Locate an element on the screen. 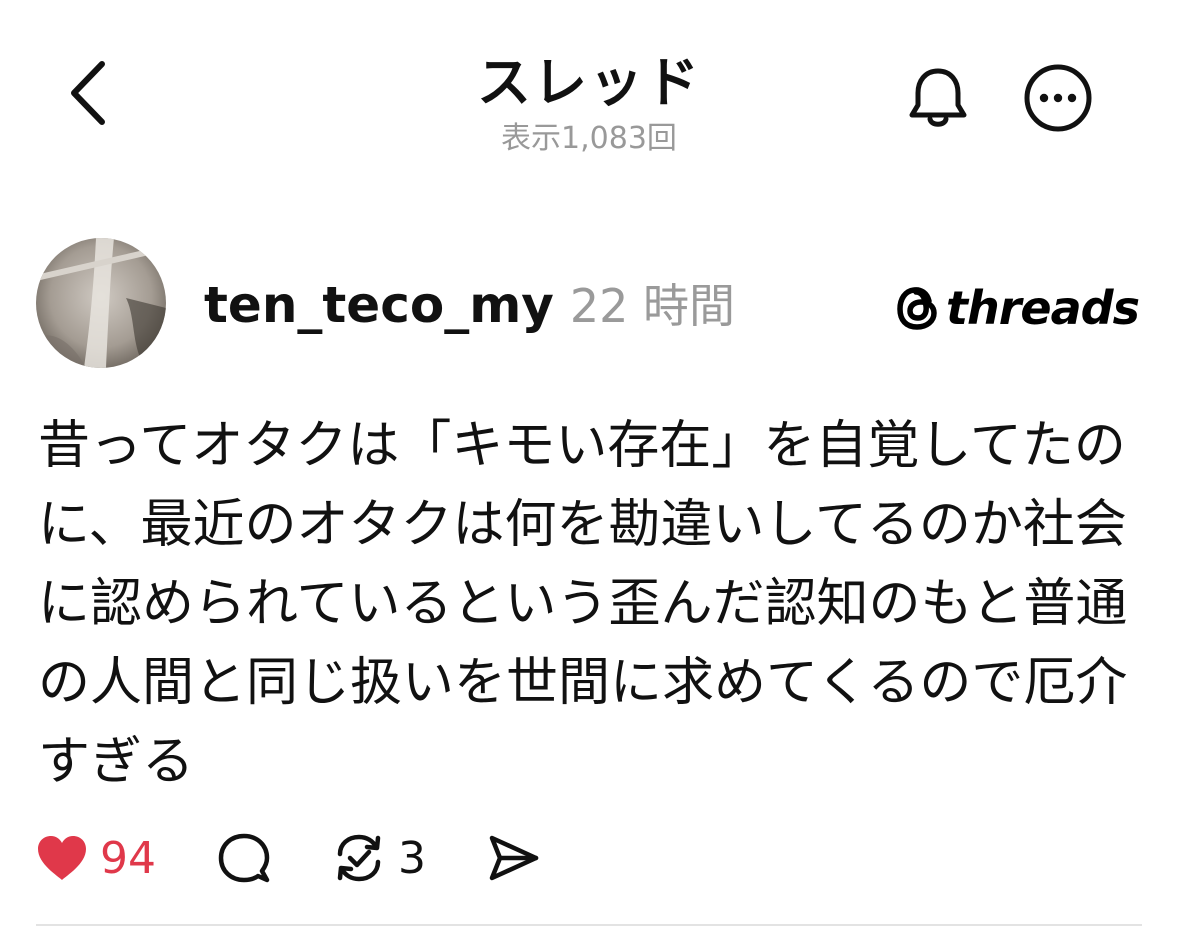  avatar is located at coordinates (101, 303).